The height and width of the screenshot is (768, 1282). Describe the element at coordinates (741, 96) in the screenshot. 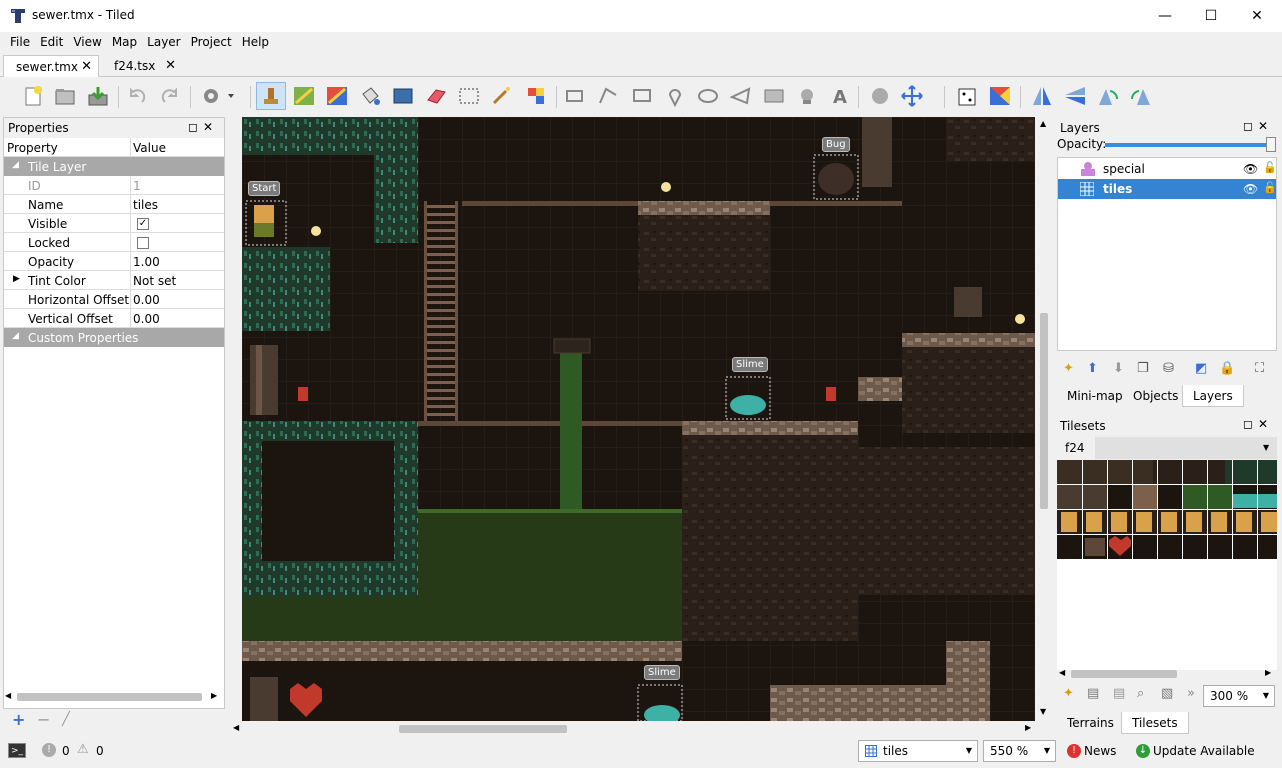

I see `insert-polygon-icon` at that location.